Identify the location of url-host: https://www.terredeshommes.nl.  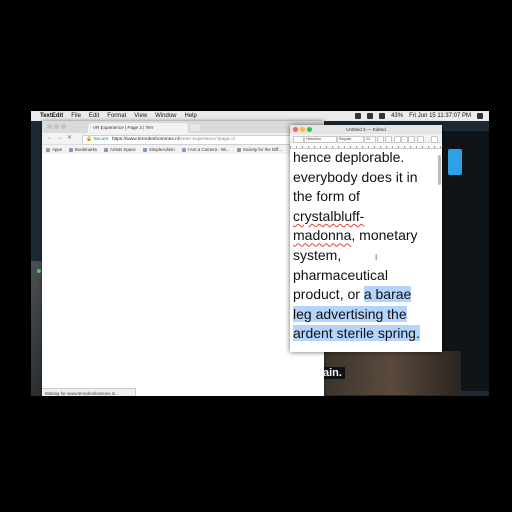
(145, 139).